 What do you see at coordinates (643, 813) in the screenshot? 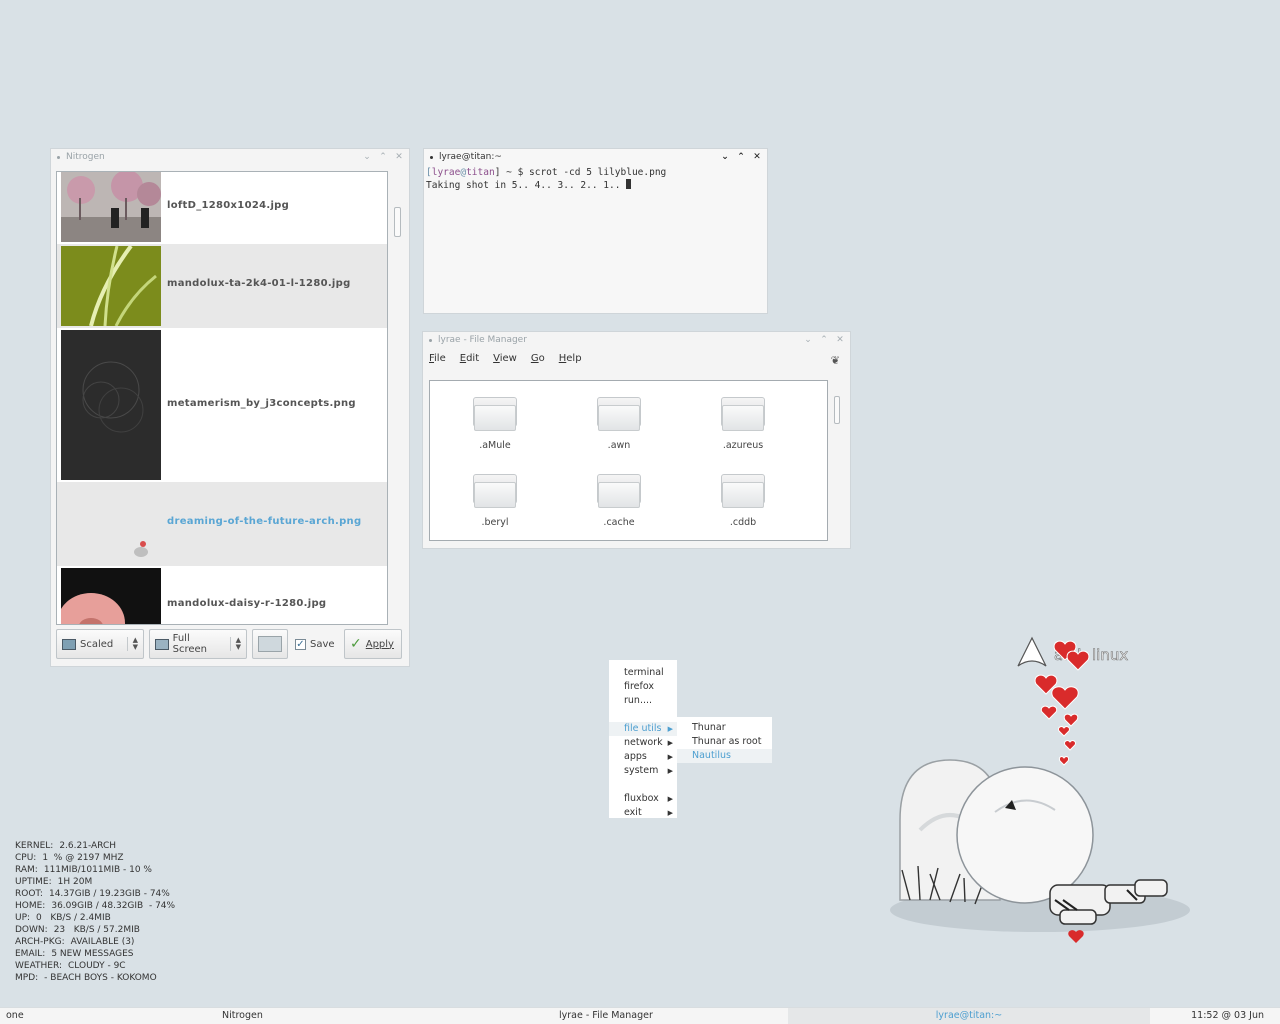
I see `menu-item-exit: exit ▶` at bounding box center [643, 813].